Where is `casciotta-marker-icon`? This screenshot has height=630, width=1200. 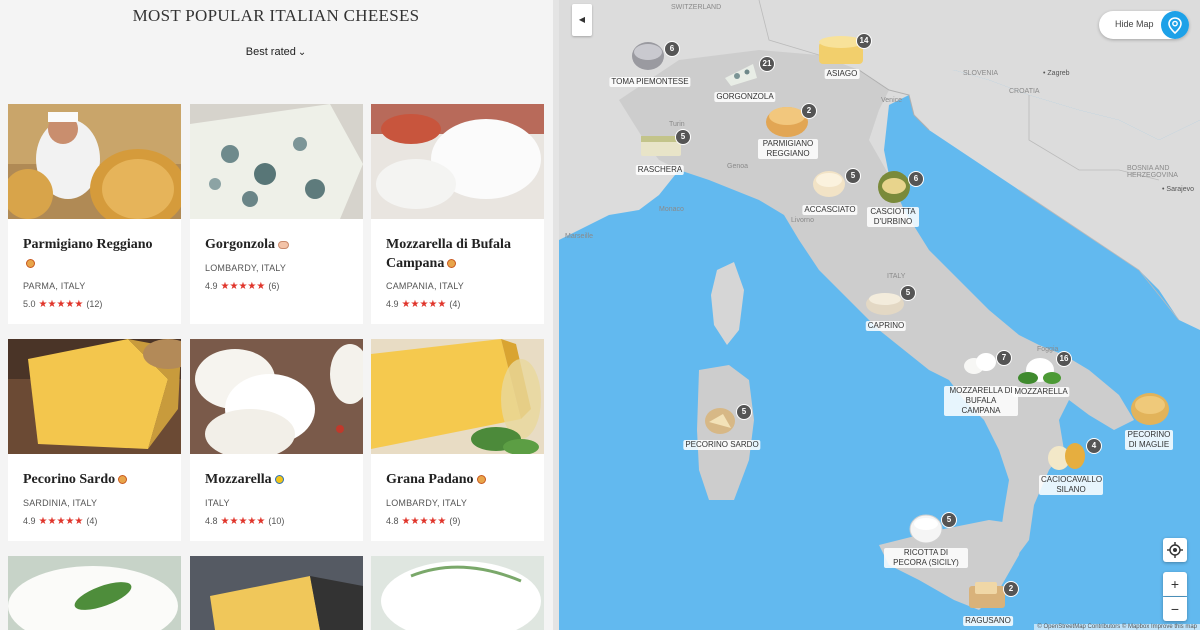 casciotta-marker-icon is located at coordinates (894, 187).